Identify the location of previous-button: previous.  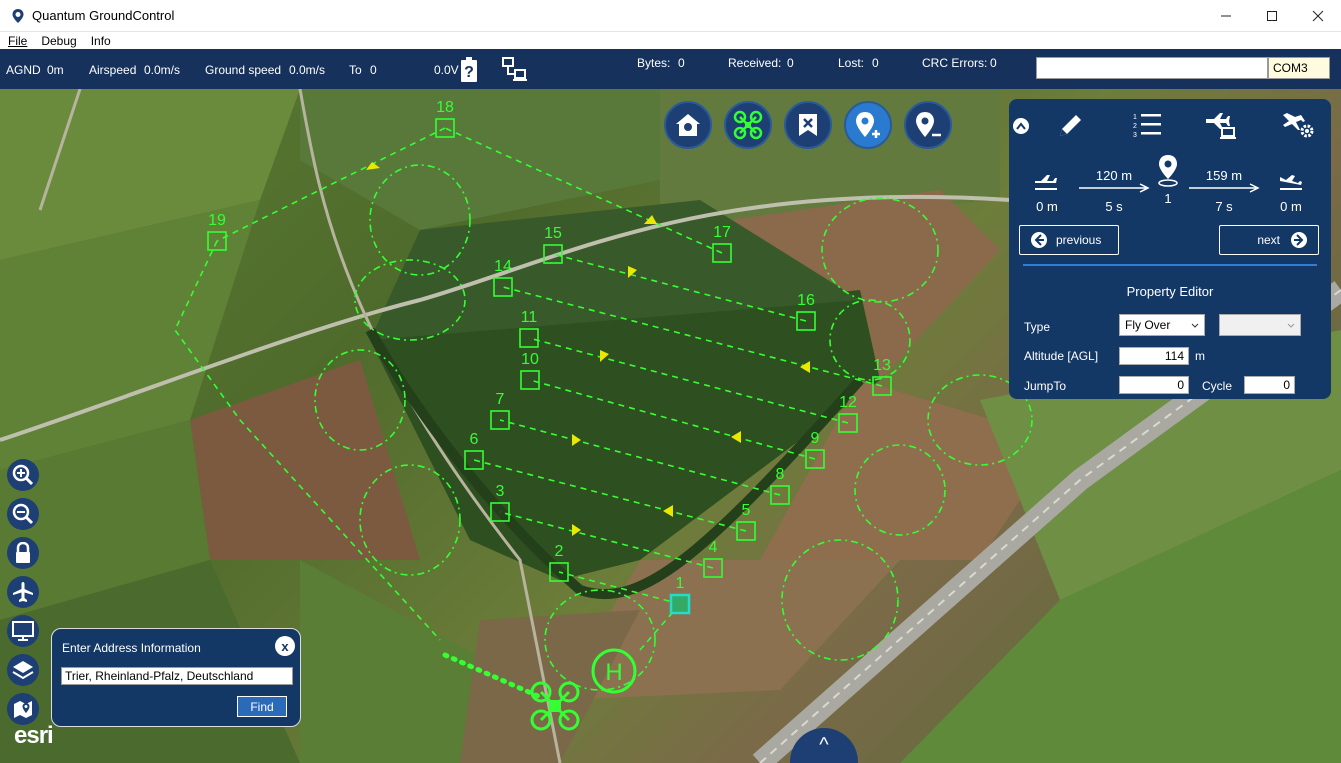
(1069, 240).